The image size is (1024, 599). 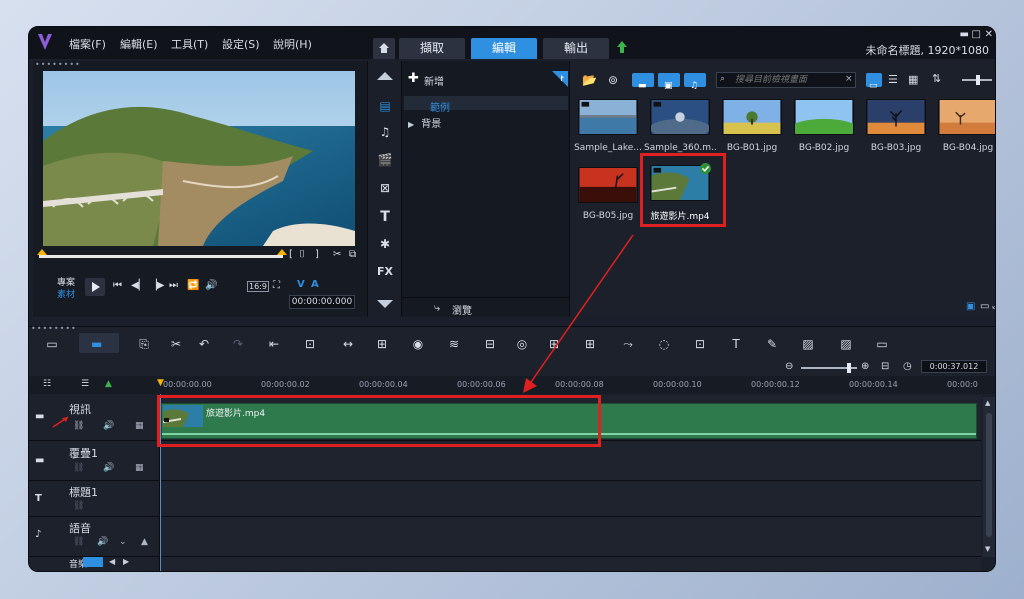 I want to click on library-panel-icon: ▣, so click(x=970, y=306).